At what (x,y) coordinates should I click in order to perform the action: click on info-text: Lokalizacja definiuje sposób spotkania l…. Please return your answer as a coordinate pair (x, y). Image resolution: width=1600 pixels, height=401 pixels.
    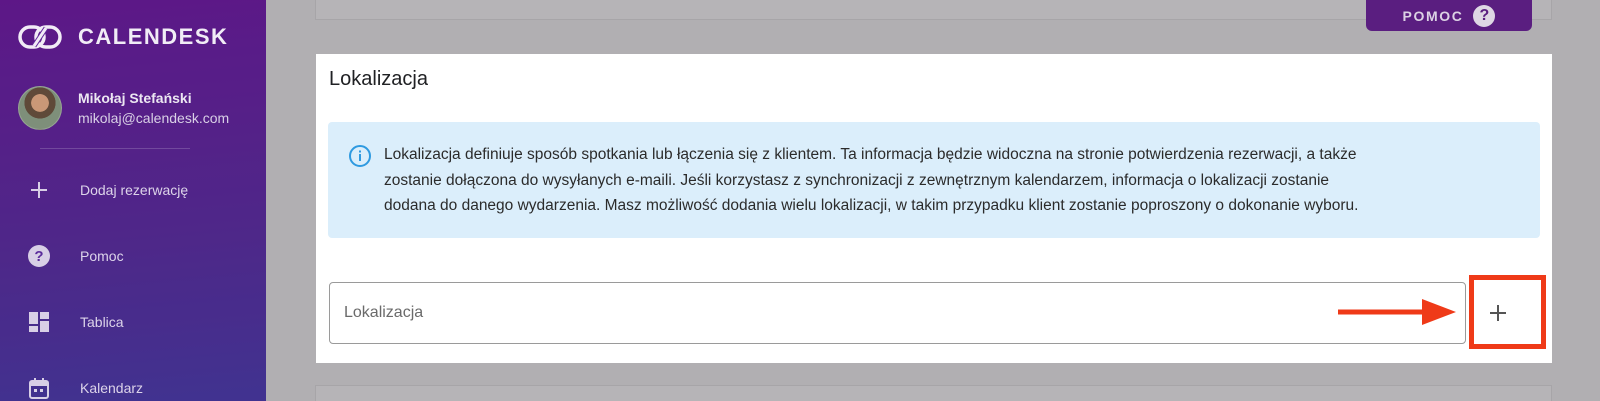
    Looking at the image, I should click on (944, 180).